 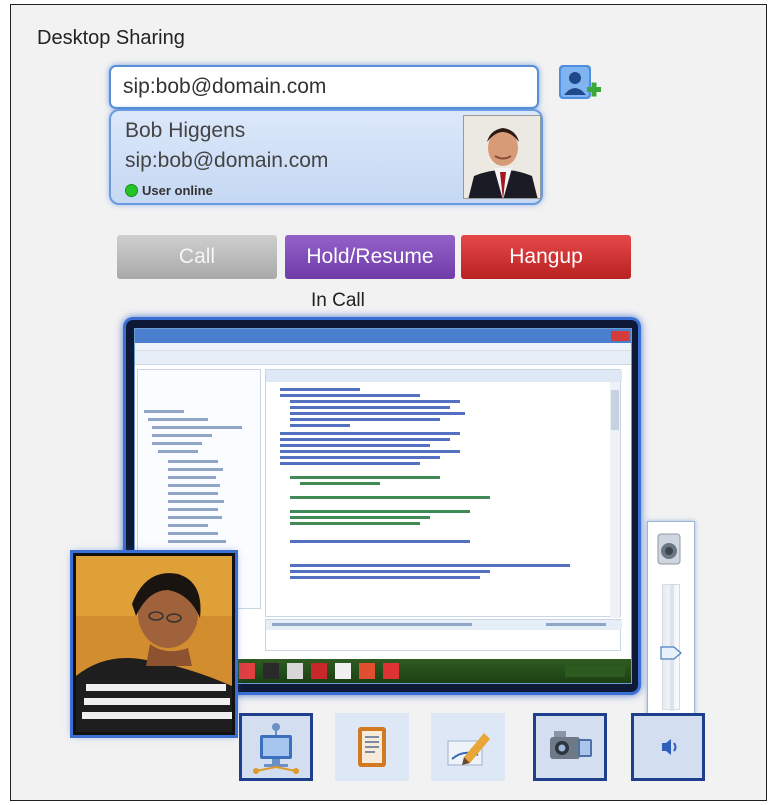 I want to click on remote-code-content, so click(x=444, y=494).